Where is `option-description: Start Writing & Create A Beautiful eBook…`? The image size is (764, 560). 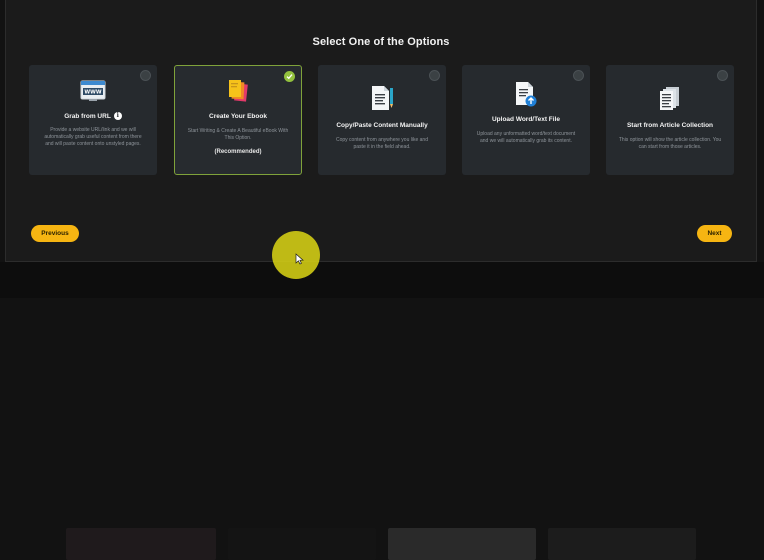
option-description: Start Writing & Create A Beautiful eBook… is located at coordinates (238, 134).